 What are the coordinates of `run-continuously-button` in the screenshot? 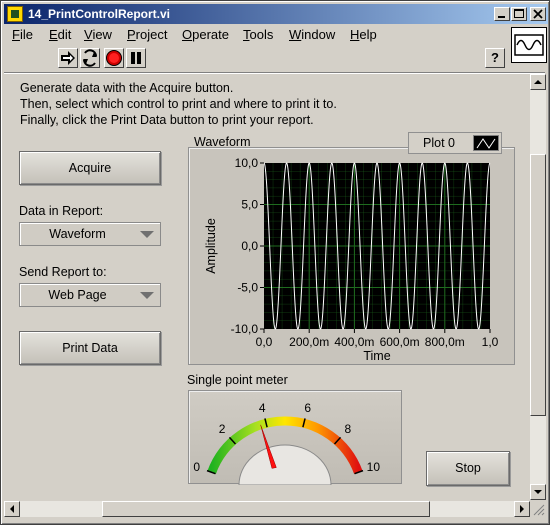 It's located at (90, 58).